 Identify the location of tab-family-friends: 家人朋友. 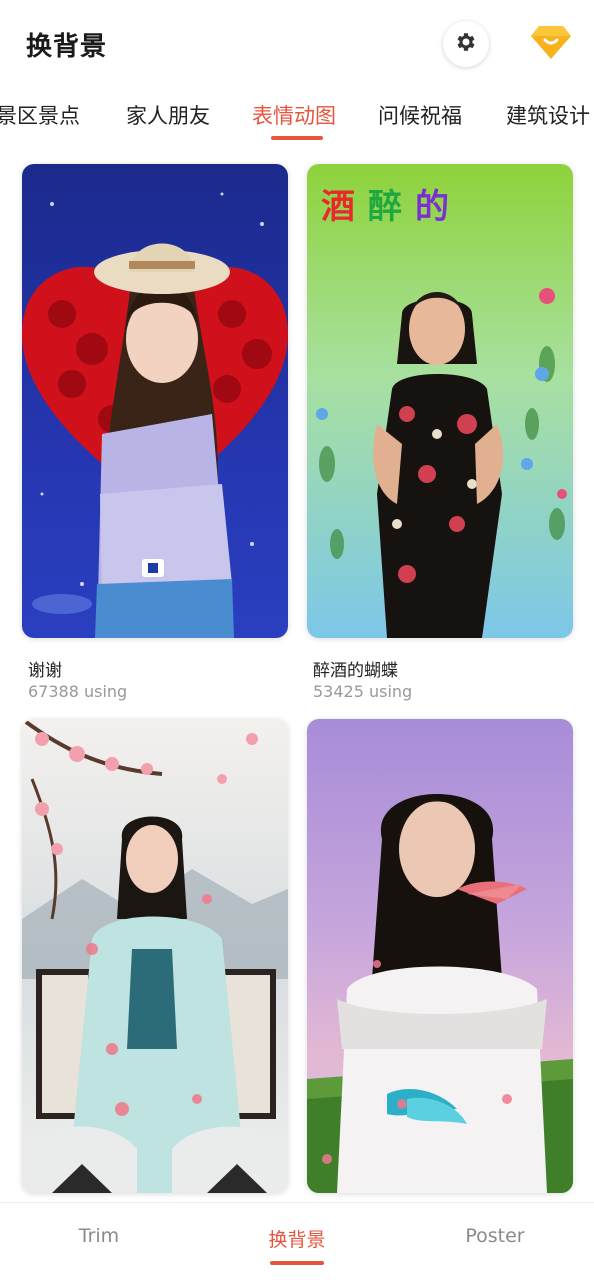
(168, 115).